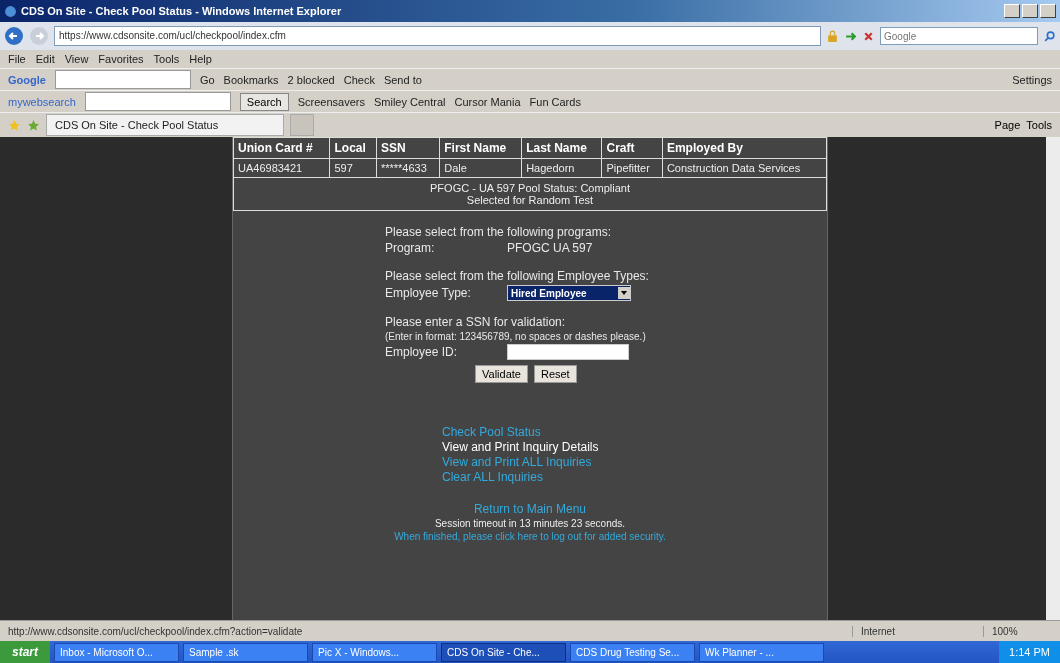  What do you see at coordinates (281, 168) in the screenshot?
I see `table-cell: UA46983421` at bounding box center [281, 168].